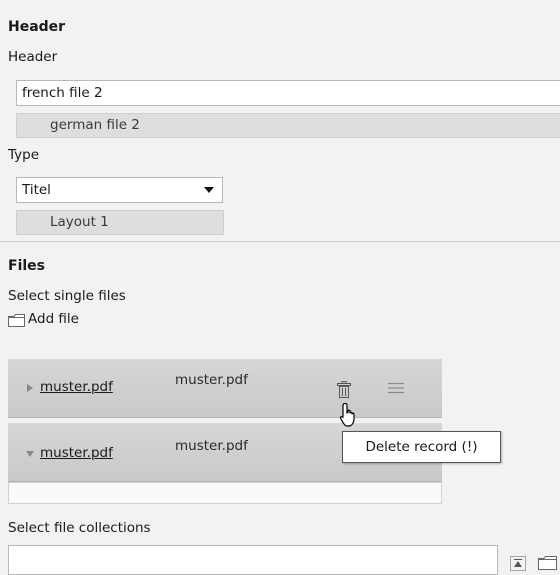 The height and width of the screenshot is (575, 560). I want to click on files-section-title: Files, so click(26, 266).